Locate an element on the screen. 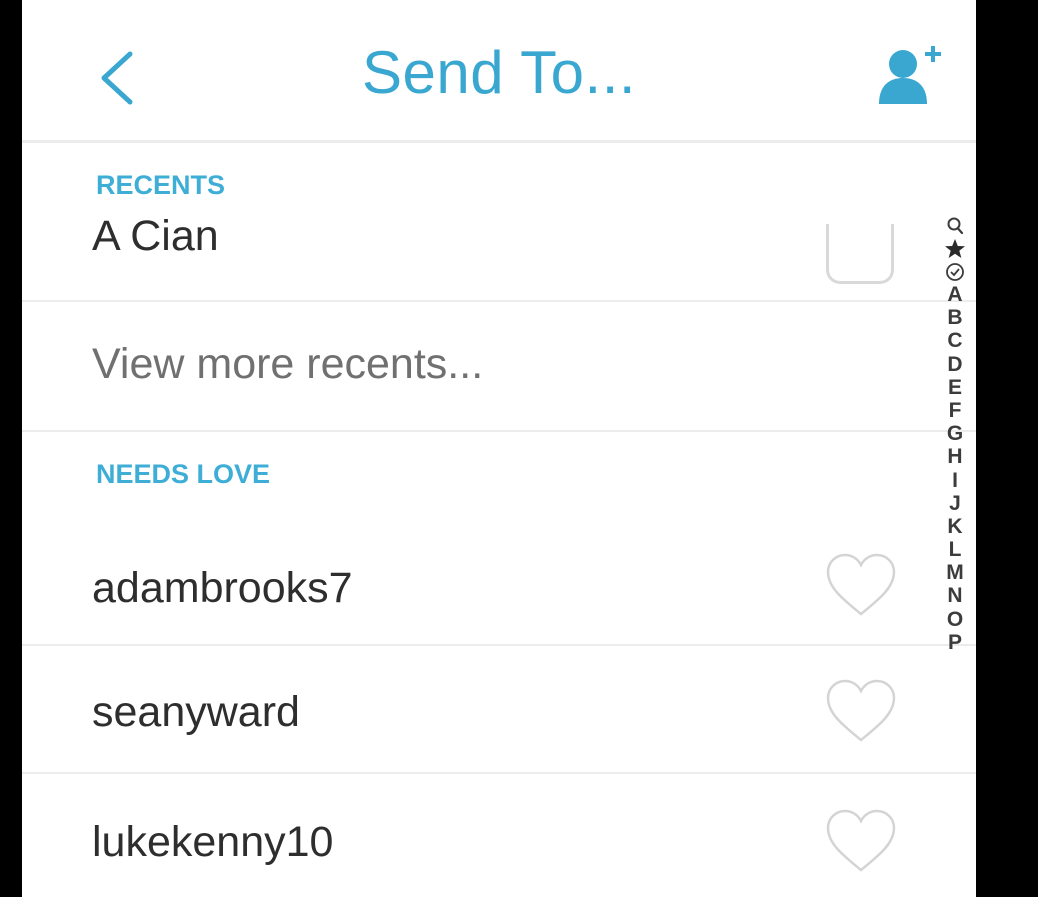 The image size is (1038, 897). list-item-needs-love: lukekenny10 is located at coordinates (472, 835).